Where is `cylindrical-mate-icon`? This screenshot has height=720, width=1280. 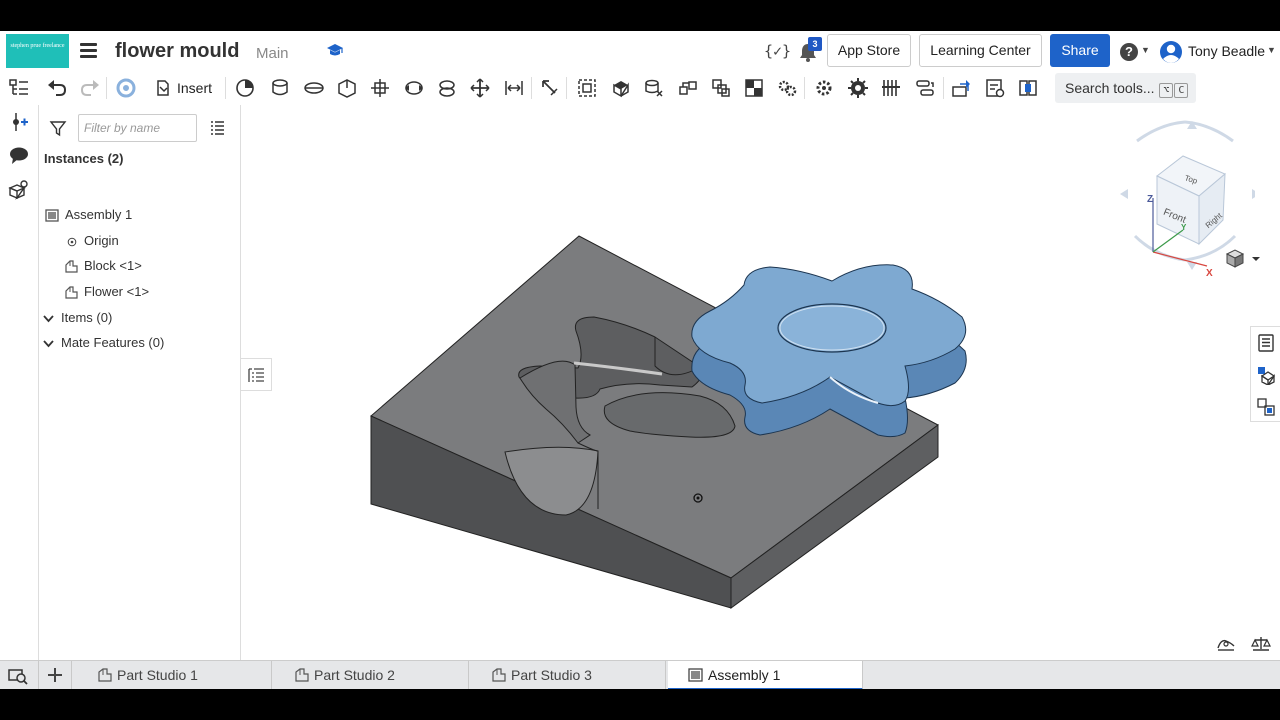 cylindrical-mate-icon is located at coordinates (380, 88).